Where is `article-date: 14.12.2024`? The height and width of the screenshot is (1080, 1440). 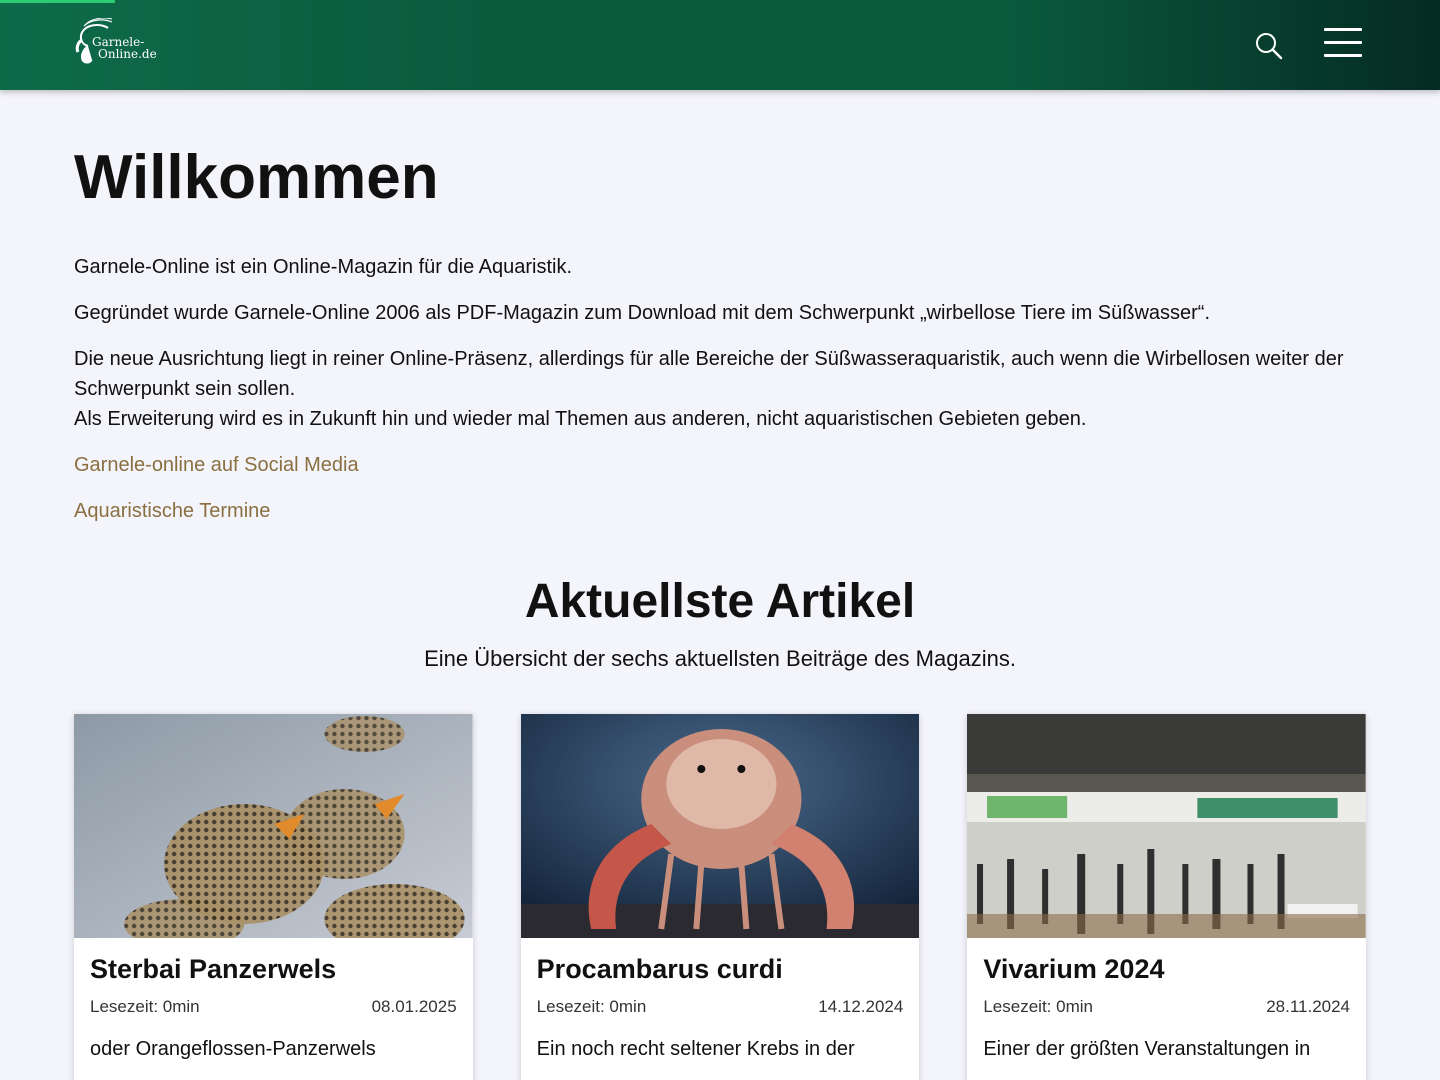 article-date: 14.12.2024 is located at coordinates (861, 1006).